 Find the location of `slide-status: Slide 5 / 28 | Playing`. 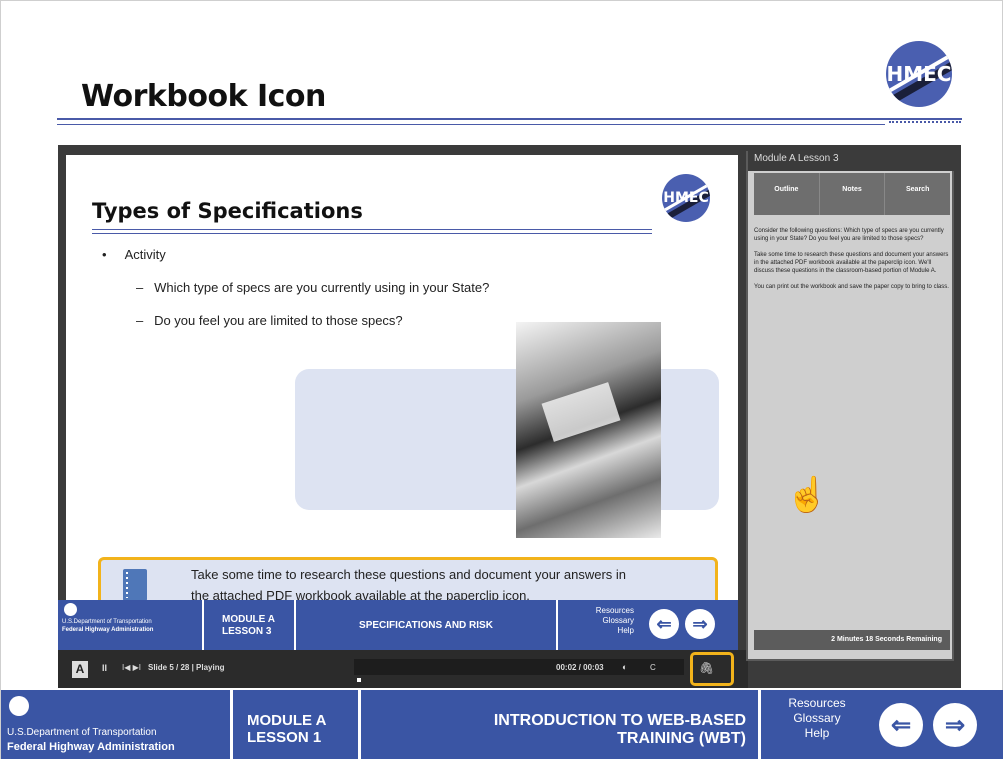

slide-status: Slide 5 / 28 | Playing is located at coordinates (186, 667).